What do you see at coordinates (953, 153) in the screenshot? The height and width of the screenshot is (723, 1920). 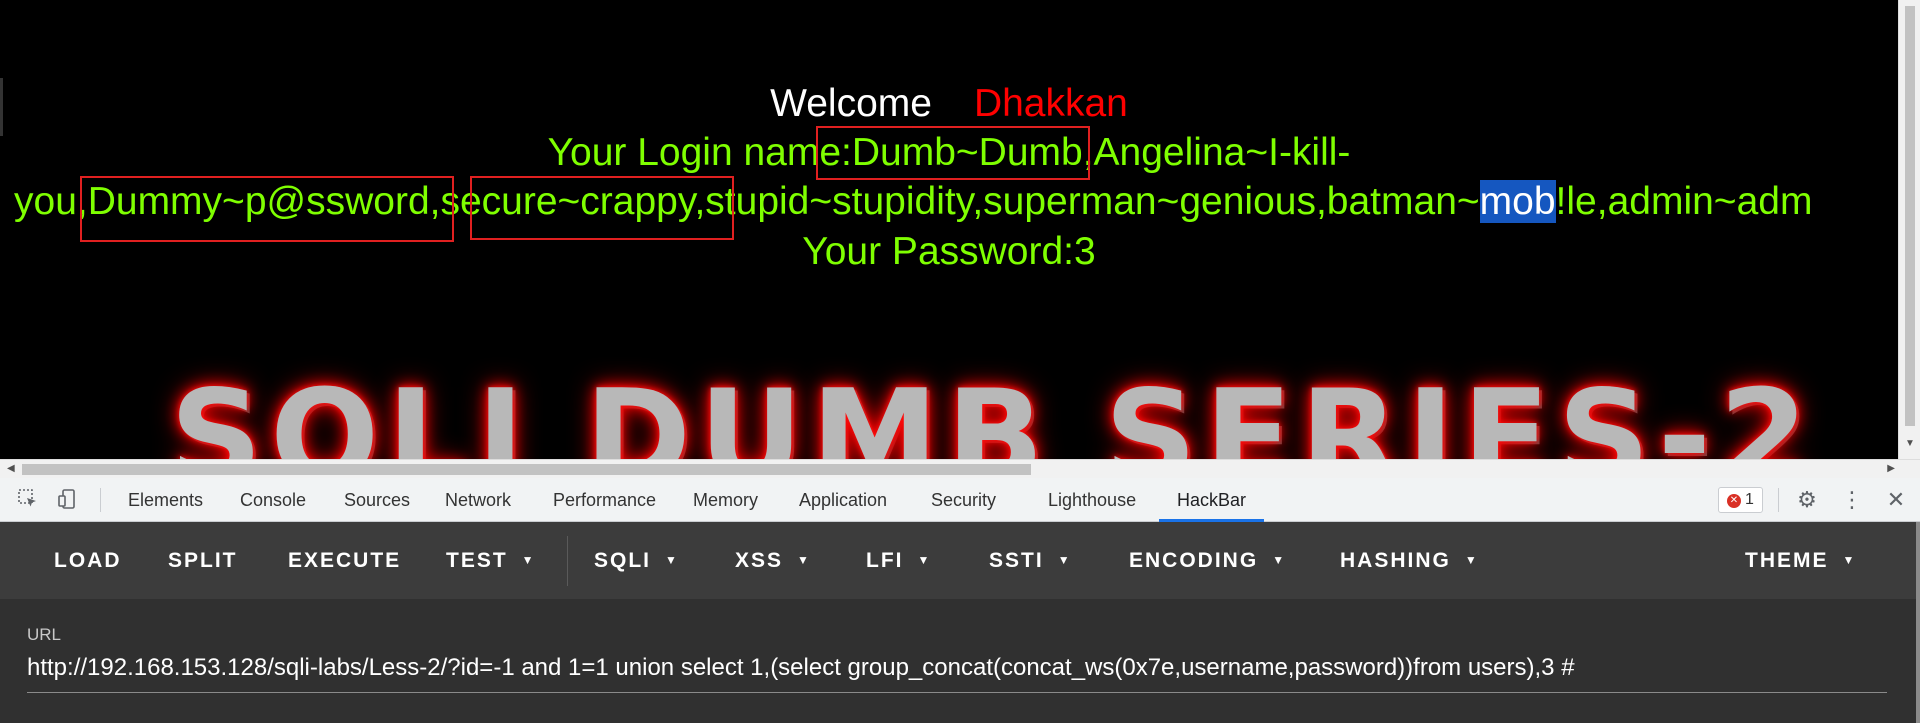 I see `annotation-box-dumb` at bounding box center [953, 153].